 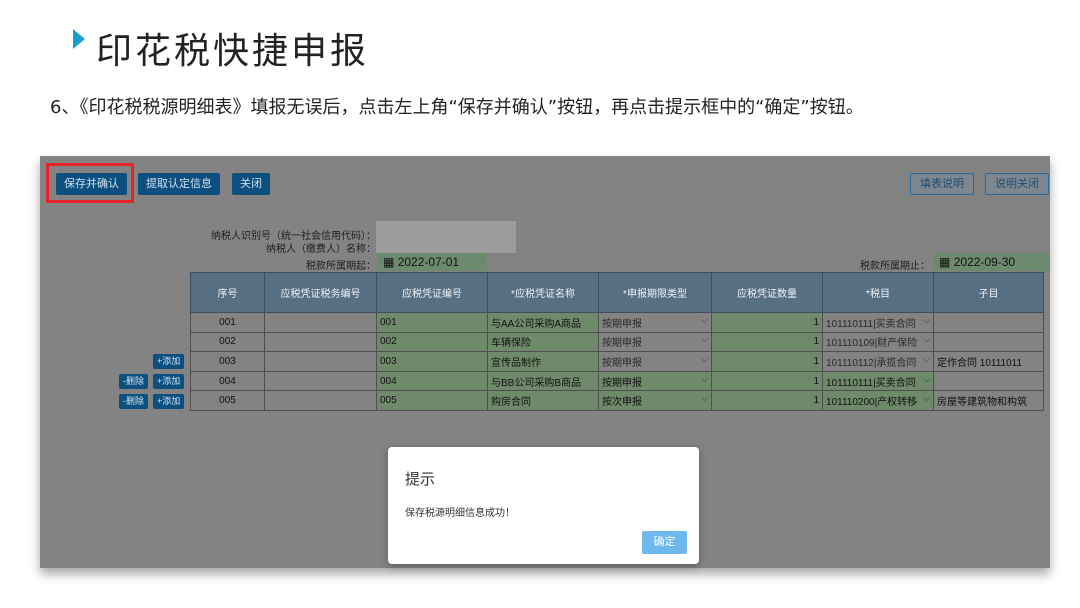 What do you see at coordinates (543, 342) in the screenshot?
I see `cert-name-input: 车辆保险` at bounding box center [543, 342].